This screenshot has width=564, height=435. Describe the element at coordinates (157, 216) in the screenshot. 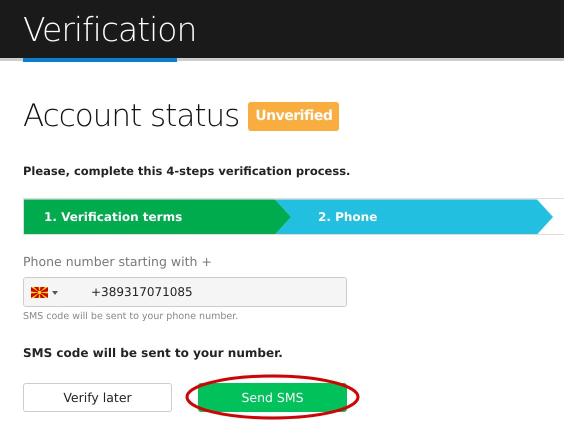

I see `step-item: 1. Verification terms` at that location.